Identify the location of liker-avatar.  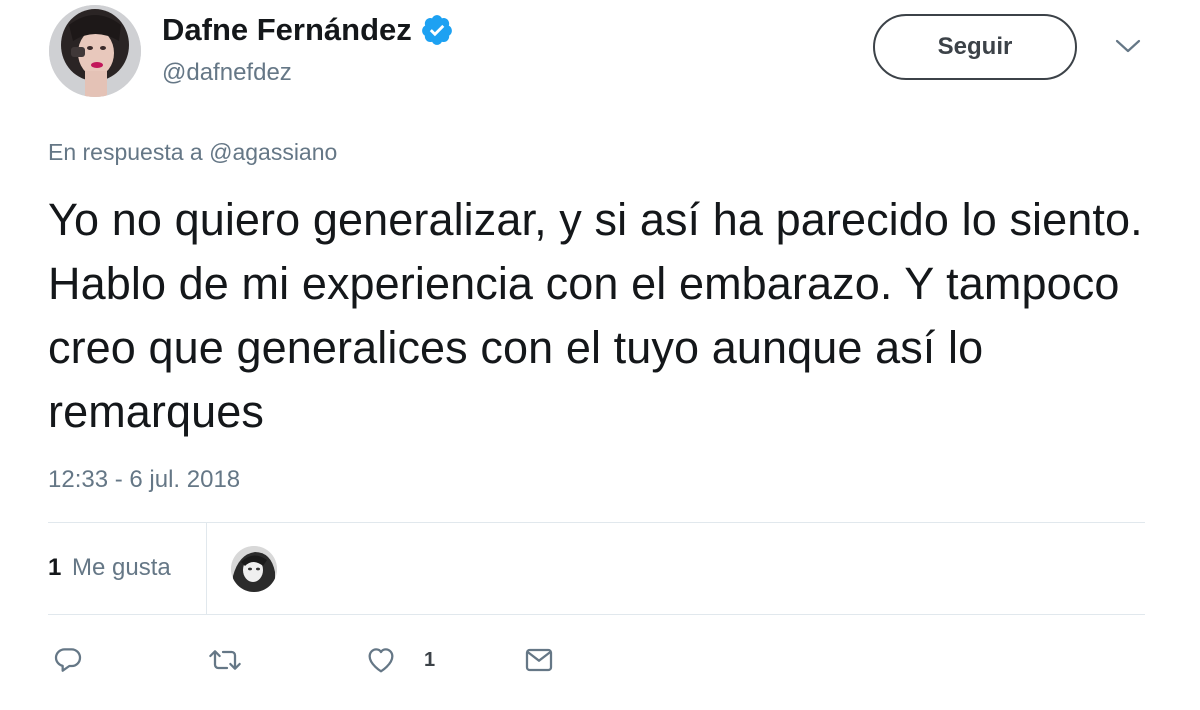
(254, 569).